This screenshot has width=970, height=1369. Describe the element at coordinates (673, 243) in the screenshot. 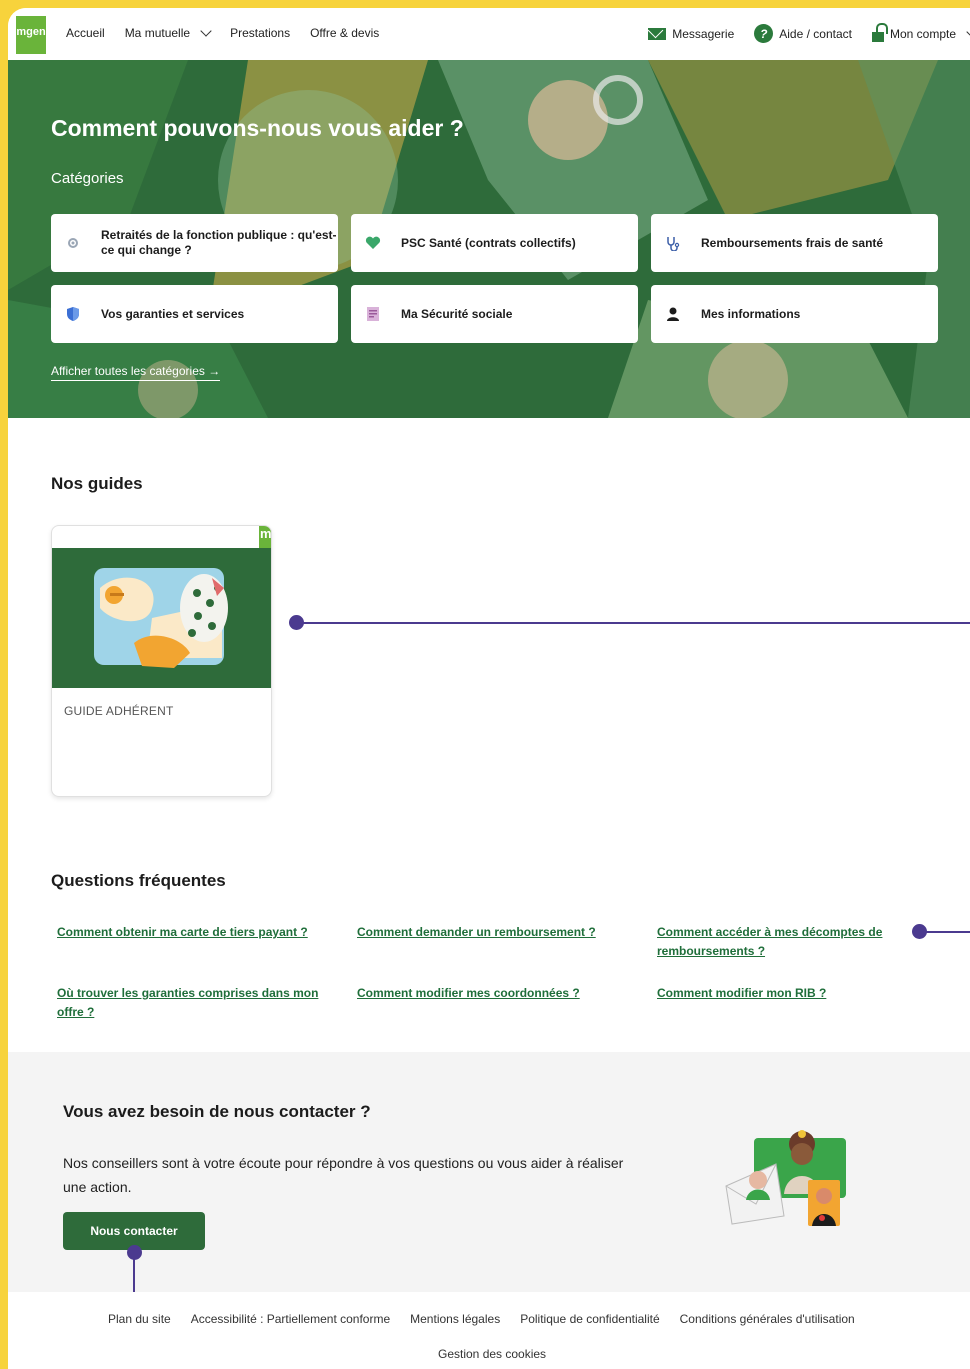

I see `stethoscope-icon` at that location.